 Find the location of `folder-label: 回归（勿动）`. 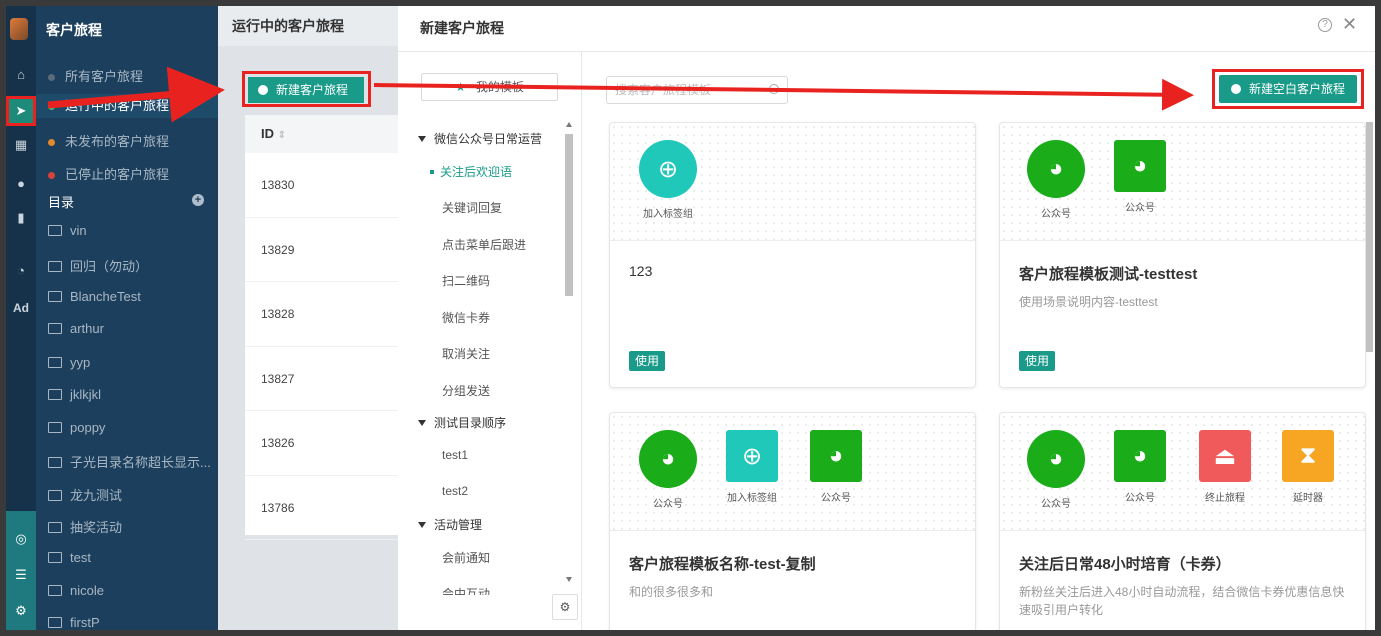

folder-label: 回归（勿动） is located at coordinates (109, 266).